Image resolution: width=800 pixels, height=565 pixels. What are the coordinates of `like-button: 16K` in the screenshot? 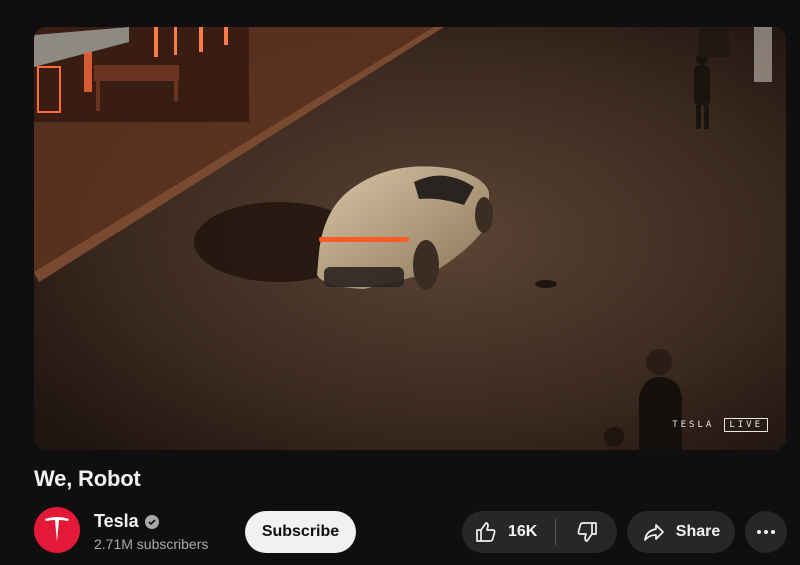 It's located at (508, 532).